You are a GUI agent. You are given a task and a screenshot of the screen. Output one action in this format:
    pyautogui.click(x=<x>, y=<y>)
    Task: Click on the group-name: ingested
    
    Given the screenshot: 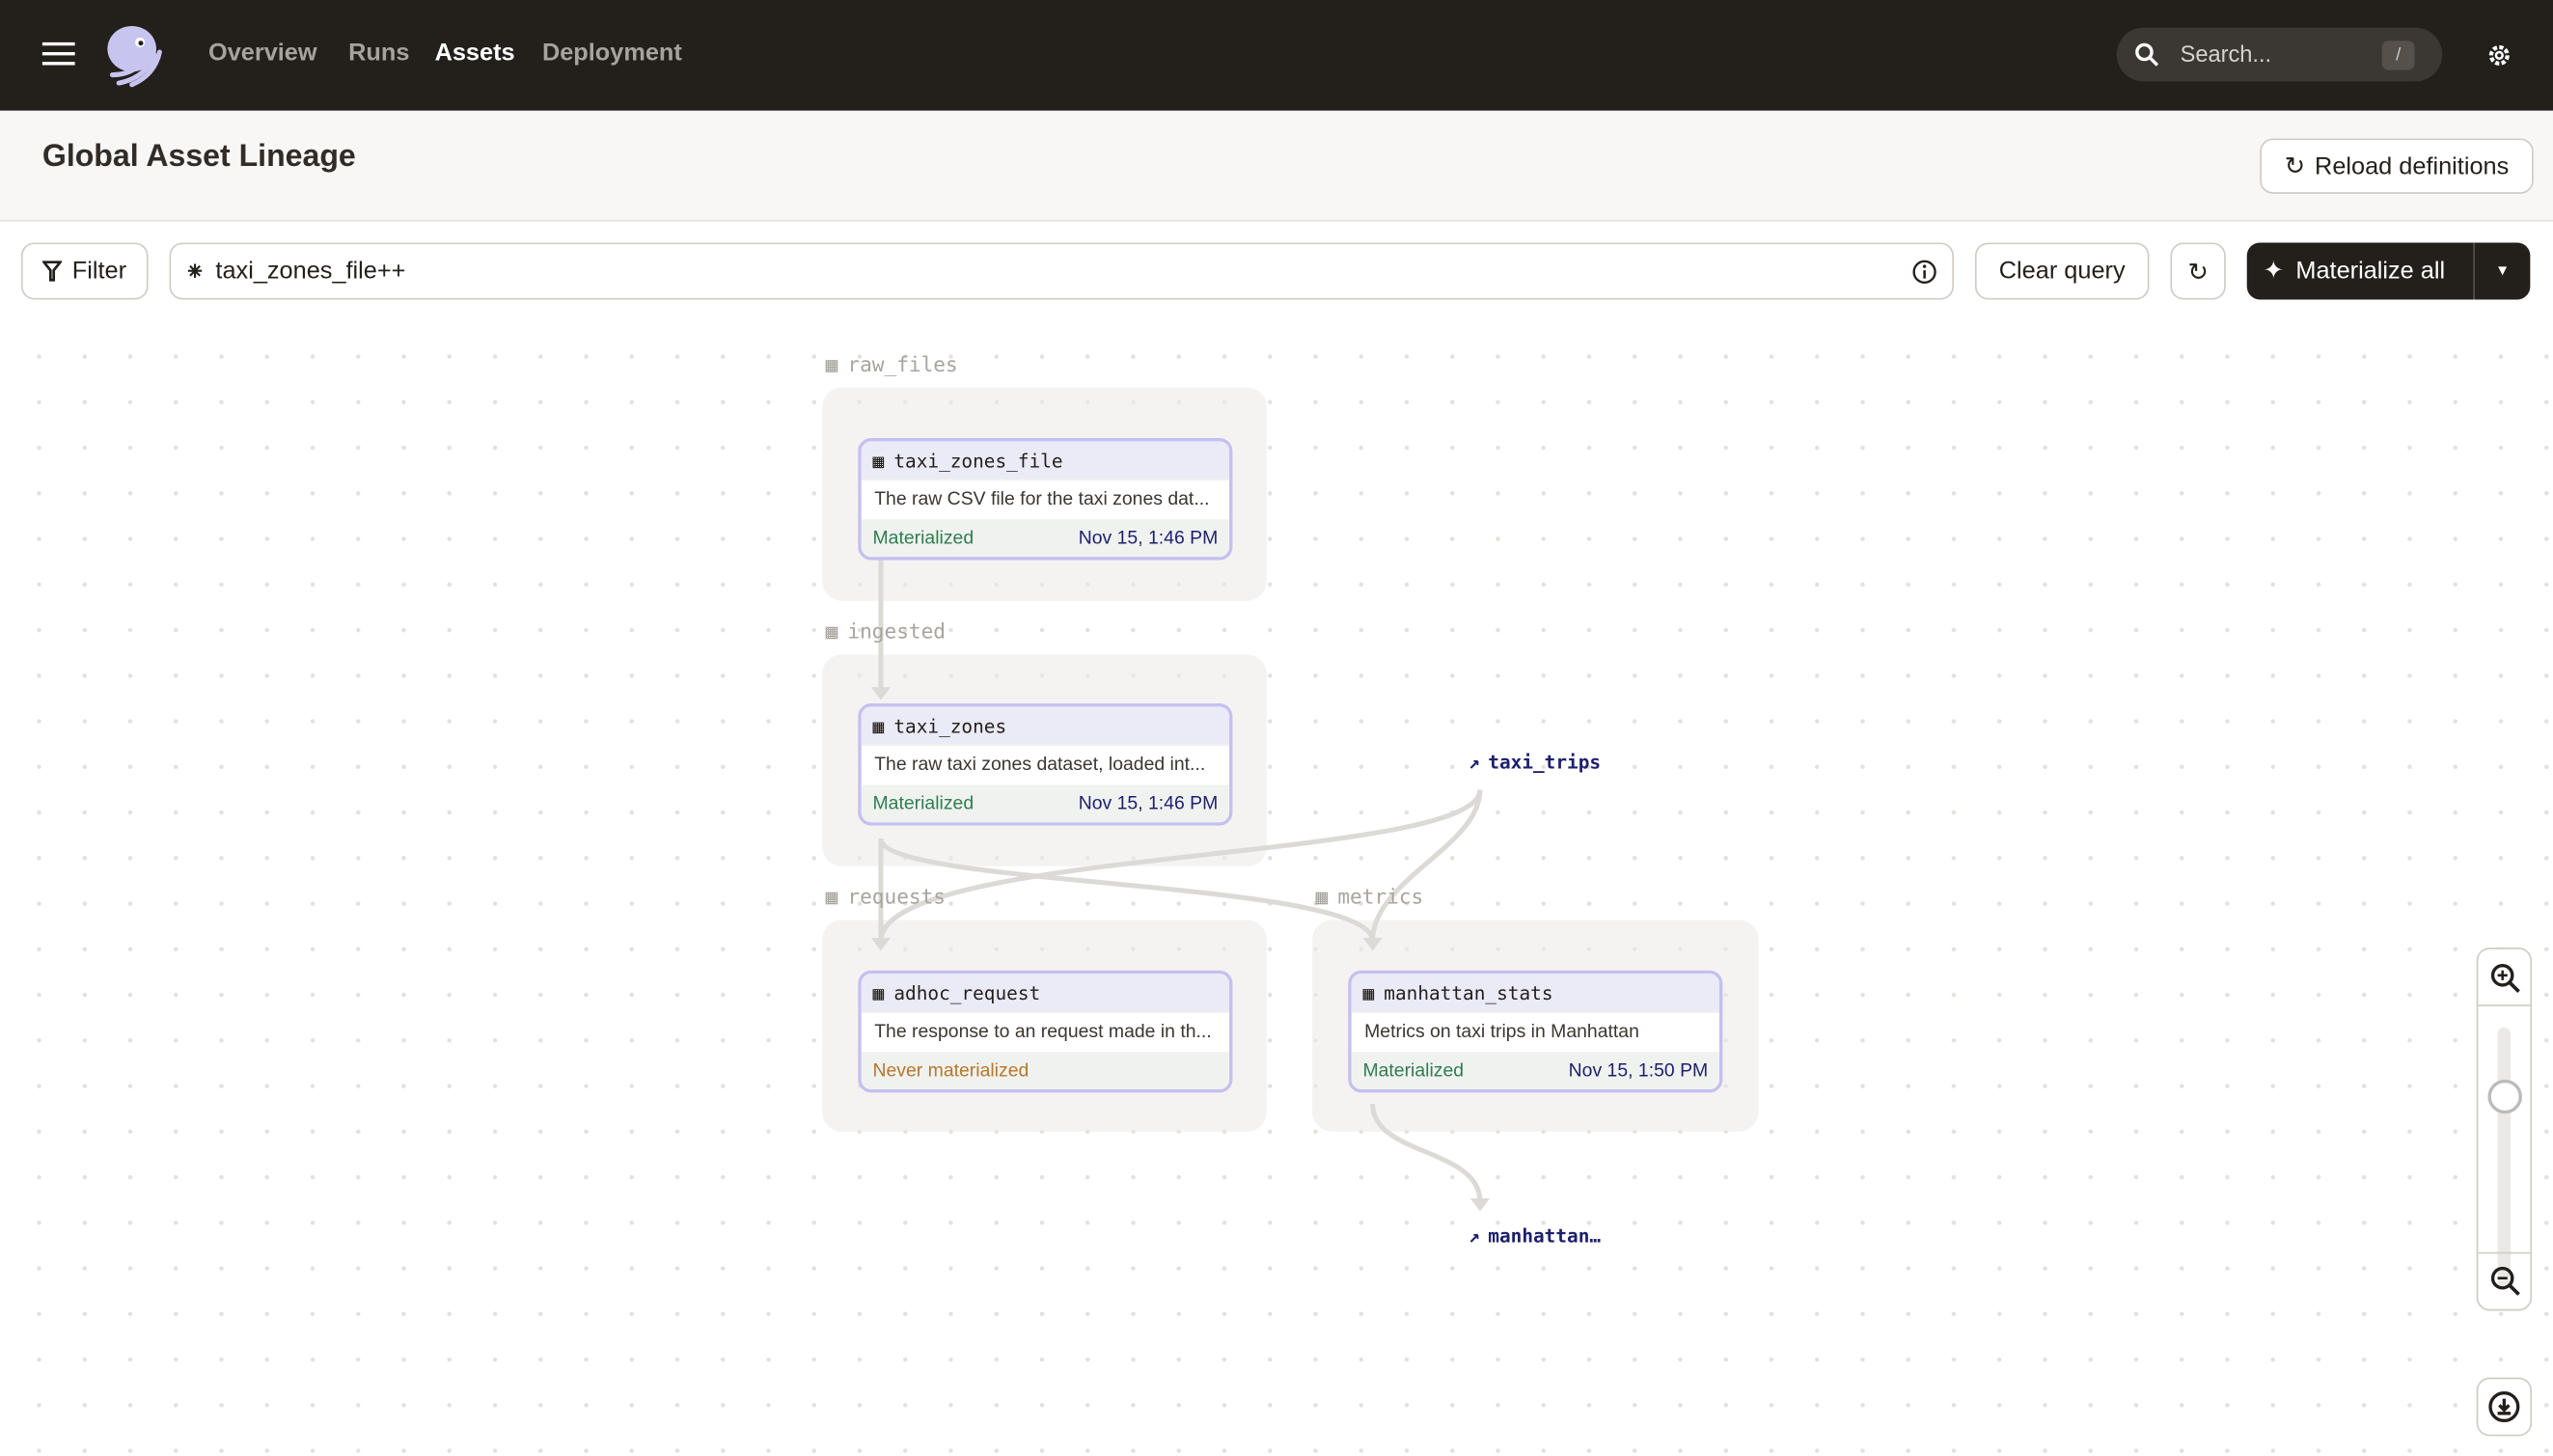 What is the action you would take?
    pyautogui.click(x=897, y=631)
    